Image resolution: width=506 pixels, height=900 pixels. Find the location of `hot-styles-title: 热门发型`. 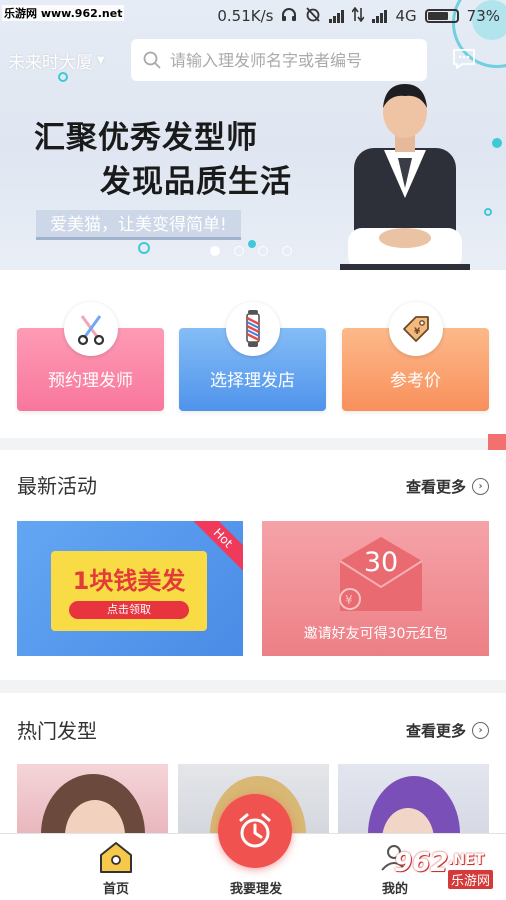

hot-styles-title: 热门发型 is located at coordinates (57, 731).